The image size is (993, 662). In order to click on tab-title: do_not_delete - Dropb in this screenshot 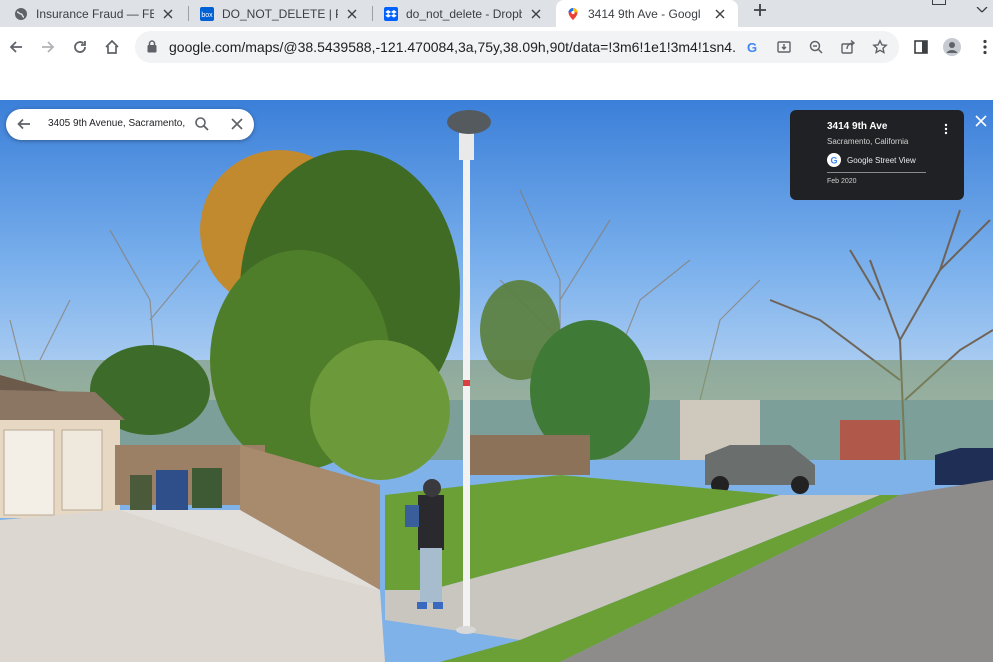, I will do `click(464, 13)`.